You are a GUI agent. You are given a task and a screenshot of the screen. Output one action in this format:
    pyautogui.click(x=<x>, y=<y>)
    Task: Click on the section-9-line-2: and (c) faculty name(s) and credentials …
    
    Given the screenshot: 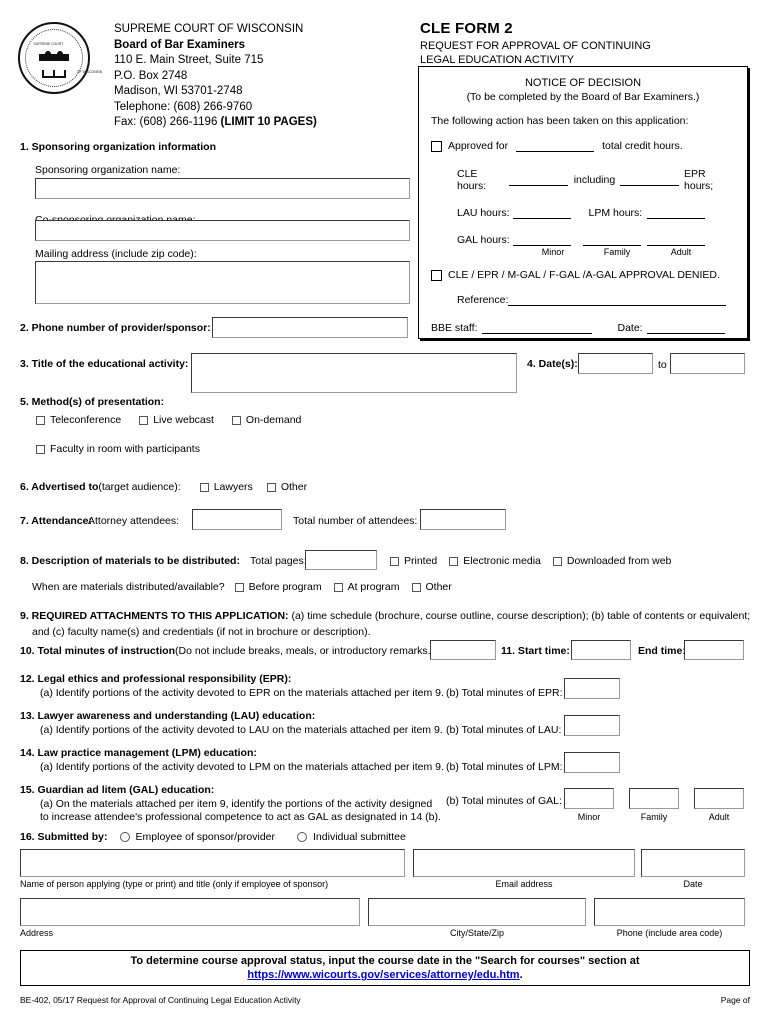 What is the action you would take?
    pyautogui.click(x=201, y=632)
    